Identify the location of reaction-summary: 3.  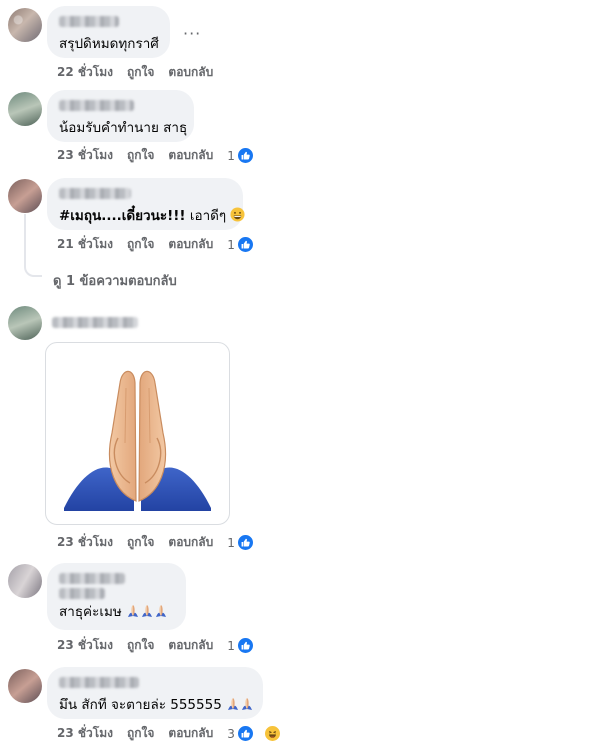
(261, 733).